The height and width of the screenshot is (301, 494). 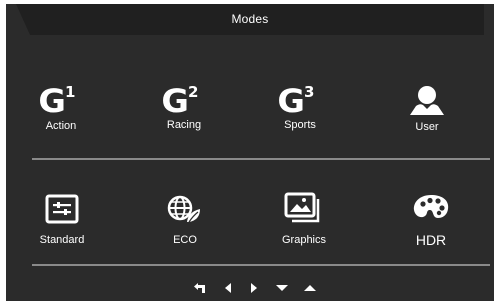 I want to click on navigation-bar, so click(x=256, y=288).